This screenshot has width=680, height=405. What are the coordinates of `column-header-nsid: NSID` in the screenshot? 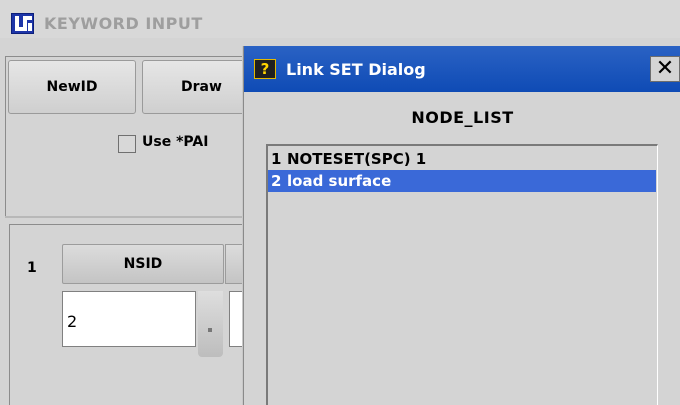 It's located at (143, 264).